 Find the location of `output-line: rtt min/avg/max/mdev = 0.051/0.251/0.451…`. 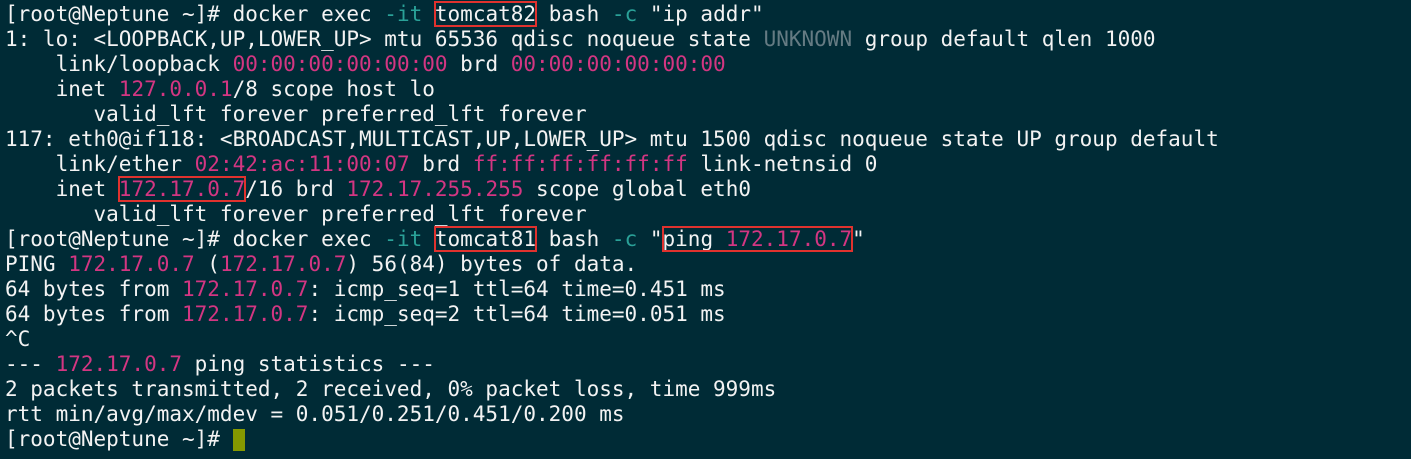

output-line: rtt min/avg/max/mdev = 0.051/0.251/0.451… is located at coordinates (315, 414).